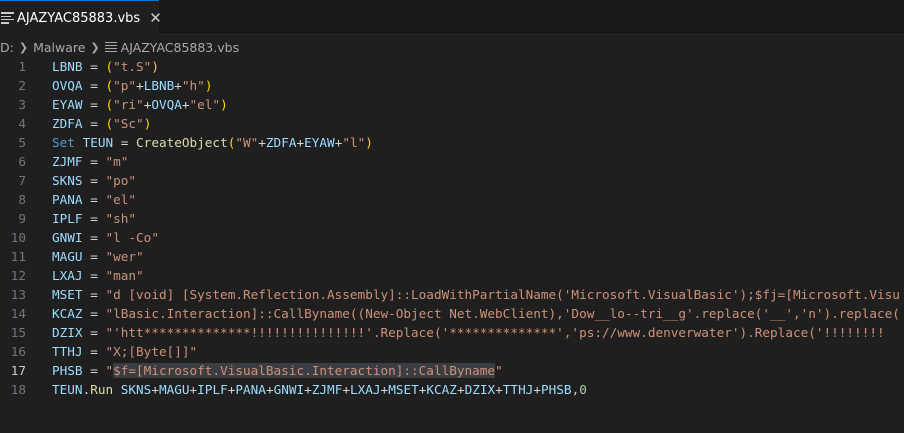 The image size is (904, 433). I want to click on breadcrumb-drive: D:, so click(7, 47).